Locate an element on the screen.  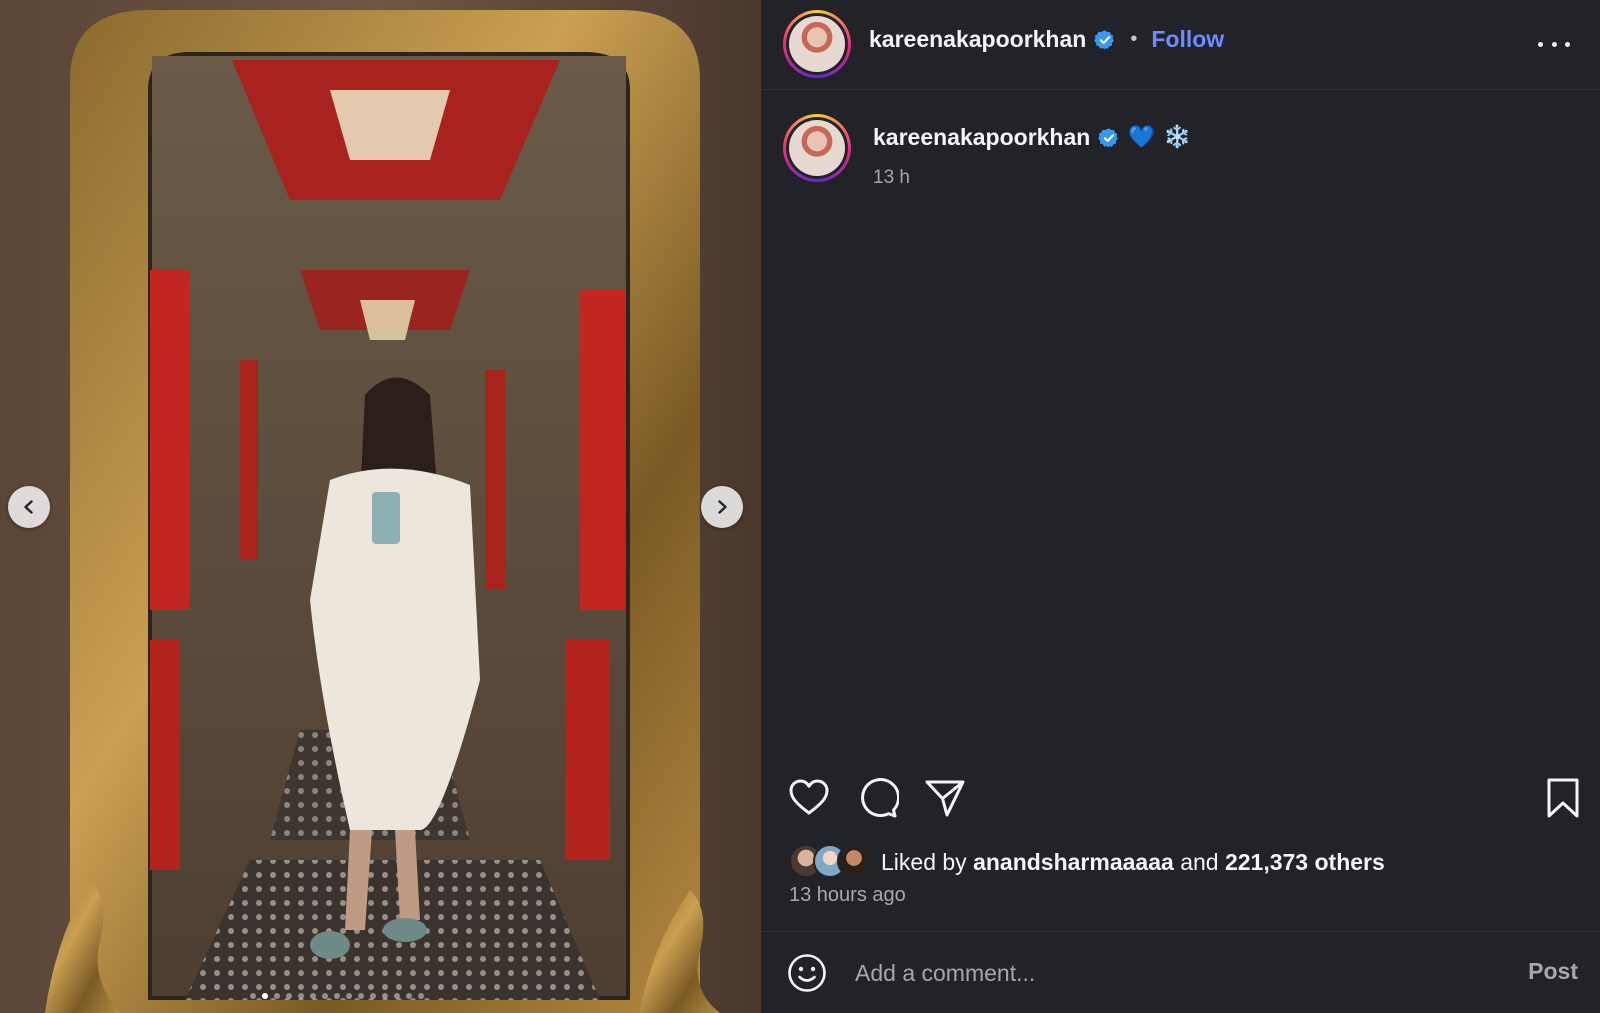
post-timestamp: 13 hours ago is located at coordinates (847, 895).